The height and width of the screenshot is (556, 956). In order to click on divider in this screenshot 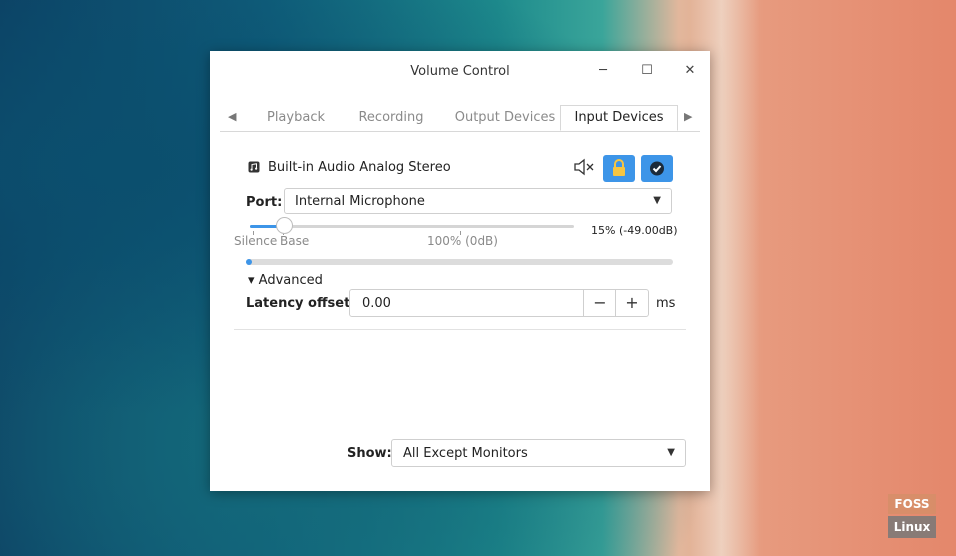, I will do `click(460, 329)`.